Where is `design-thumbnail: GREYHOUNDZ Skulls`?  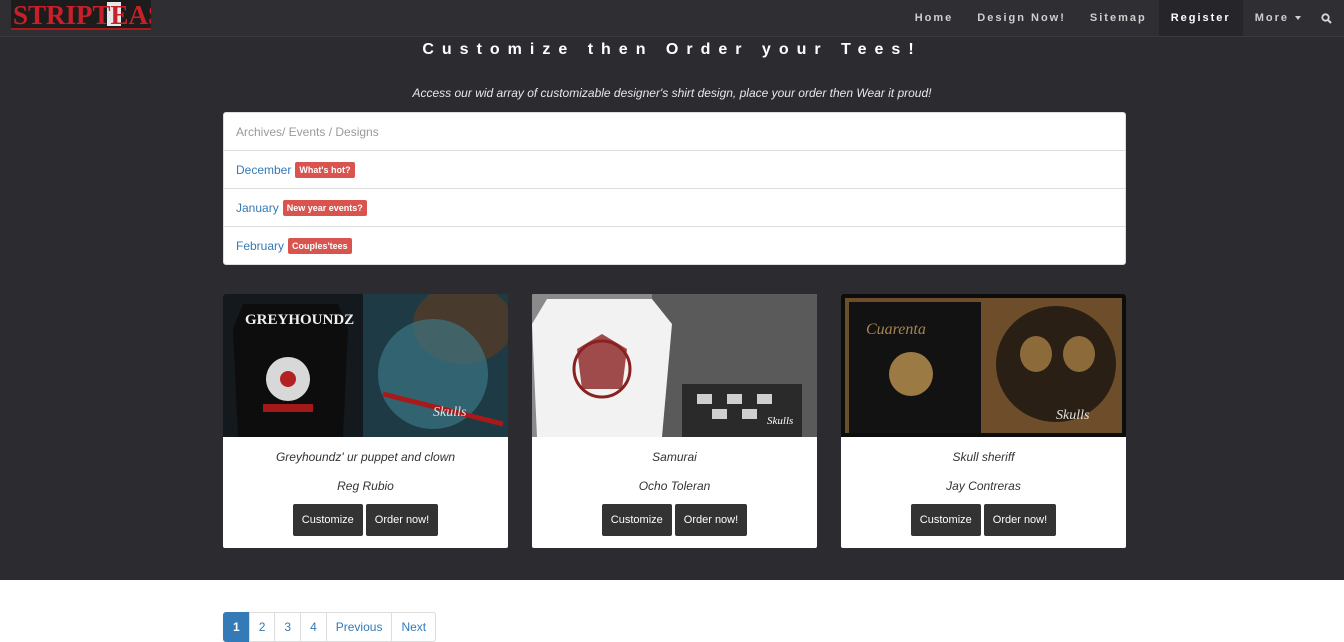 design-thumbnail: GREYHOUNDZ Skulls is located at coordinates (365, 365).